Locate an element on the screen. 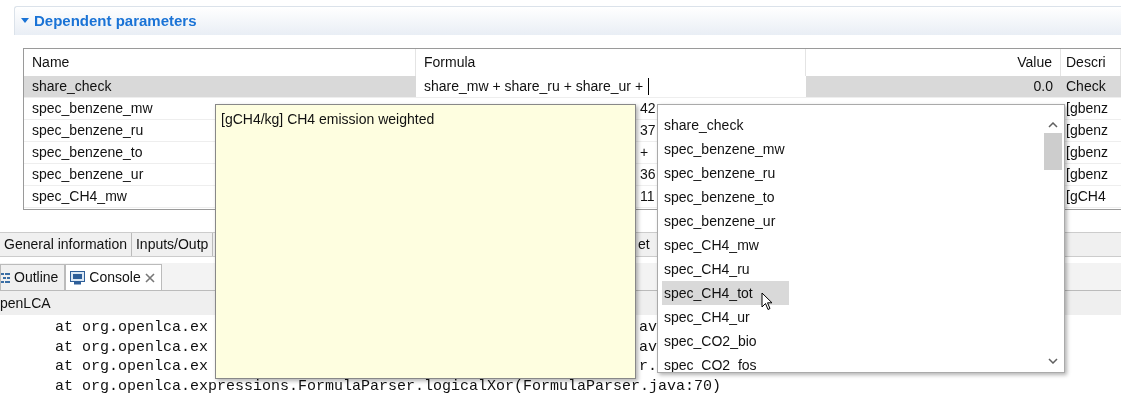  view-tab: Outline is located at coordinates (33, 277).